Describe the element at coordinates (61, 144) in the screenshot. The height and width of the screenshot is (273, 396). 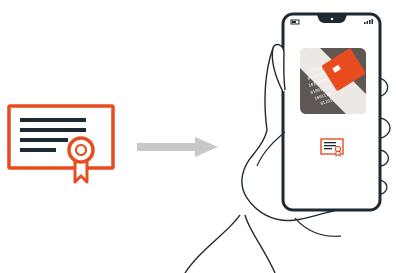
I see `certificate-icon` at that location.